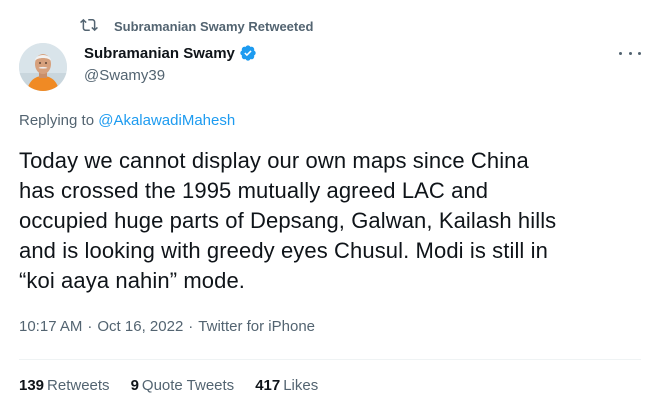  I want to click on tweet-text-line: “koi aaya nahin” mode., so click(132, 280).